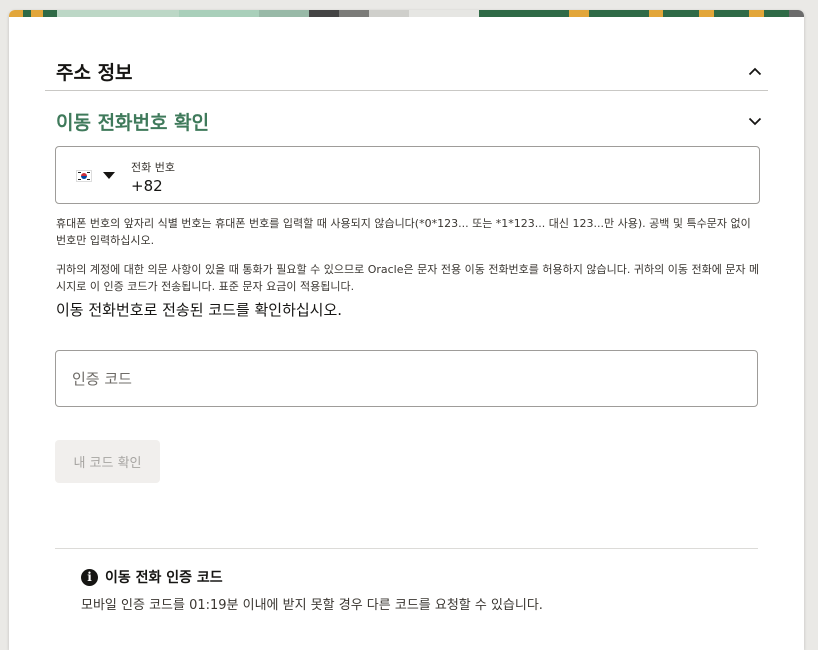  What do you see at coordinates (133, 122) in the screenshot?
I see `phone-section-title: 이동 전화번호 확인` at bounding box center [133, 122].